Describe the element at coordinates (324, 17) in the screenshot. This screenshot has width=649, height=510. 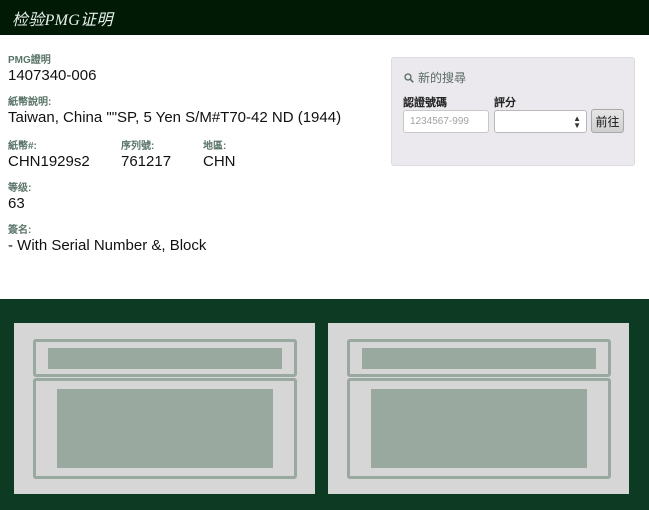
I see `top-header-bar: 检验PMG证明` at that location.